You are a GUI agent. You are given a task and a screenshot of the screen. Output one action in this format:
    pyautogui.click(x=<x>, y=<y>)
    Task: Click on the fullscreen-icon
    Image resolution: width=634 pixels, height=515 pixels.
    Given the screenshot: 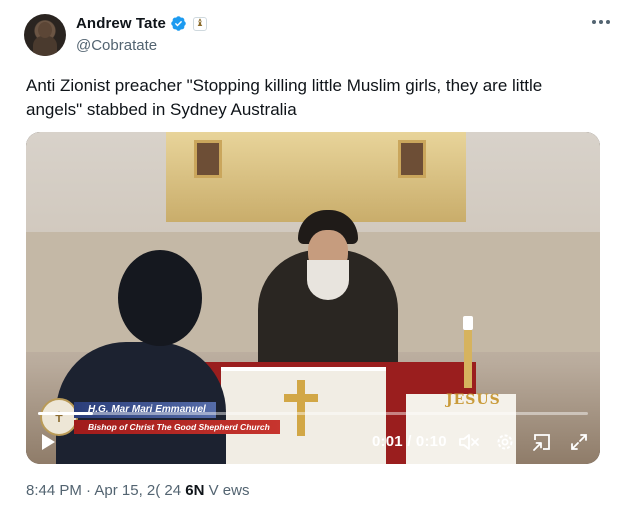 What is the action you would take?
    pyautogui.click(x=579, y=442)
    